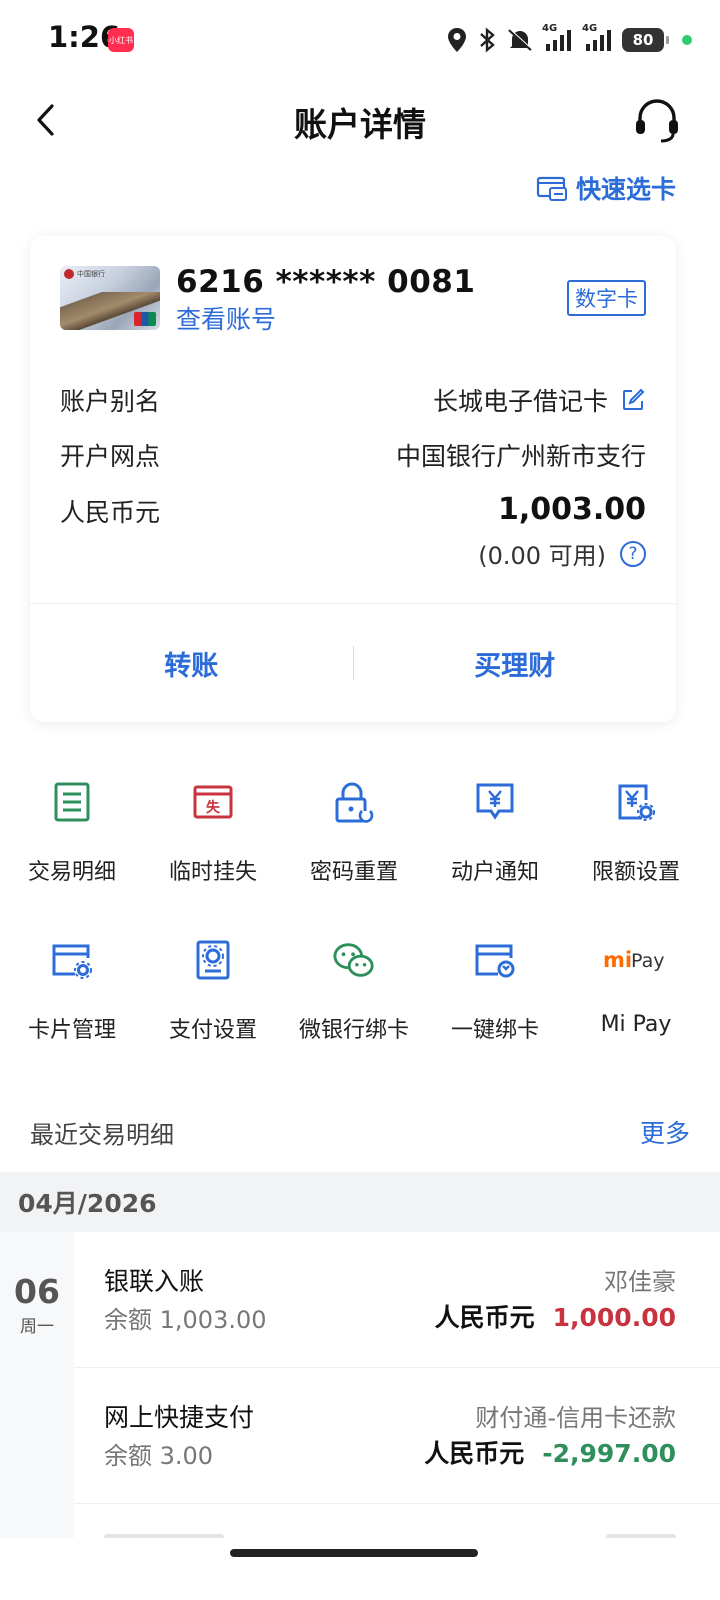 The height and width of the screenshot is (1600, 720). What do you see at coordinates (636, 987) in the screenshot?
I see `service-mi-pay: mi Pay Mi Pay` at bounding box center [636, 987].